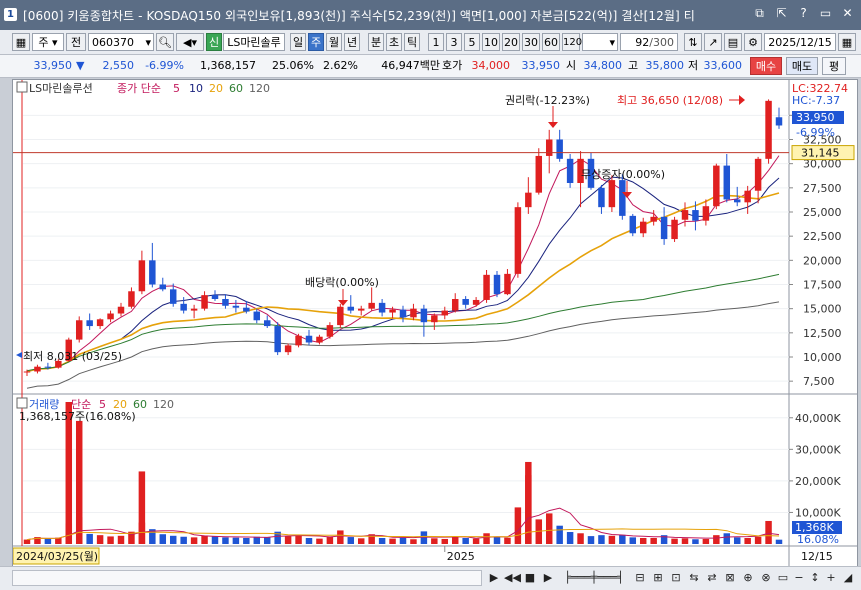 The width and height of the screenshot is (861, 590). Describe the element at coordinates (216, 88) in the screenshot. I see `legend-ma20: 20` at that location.